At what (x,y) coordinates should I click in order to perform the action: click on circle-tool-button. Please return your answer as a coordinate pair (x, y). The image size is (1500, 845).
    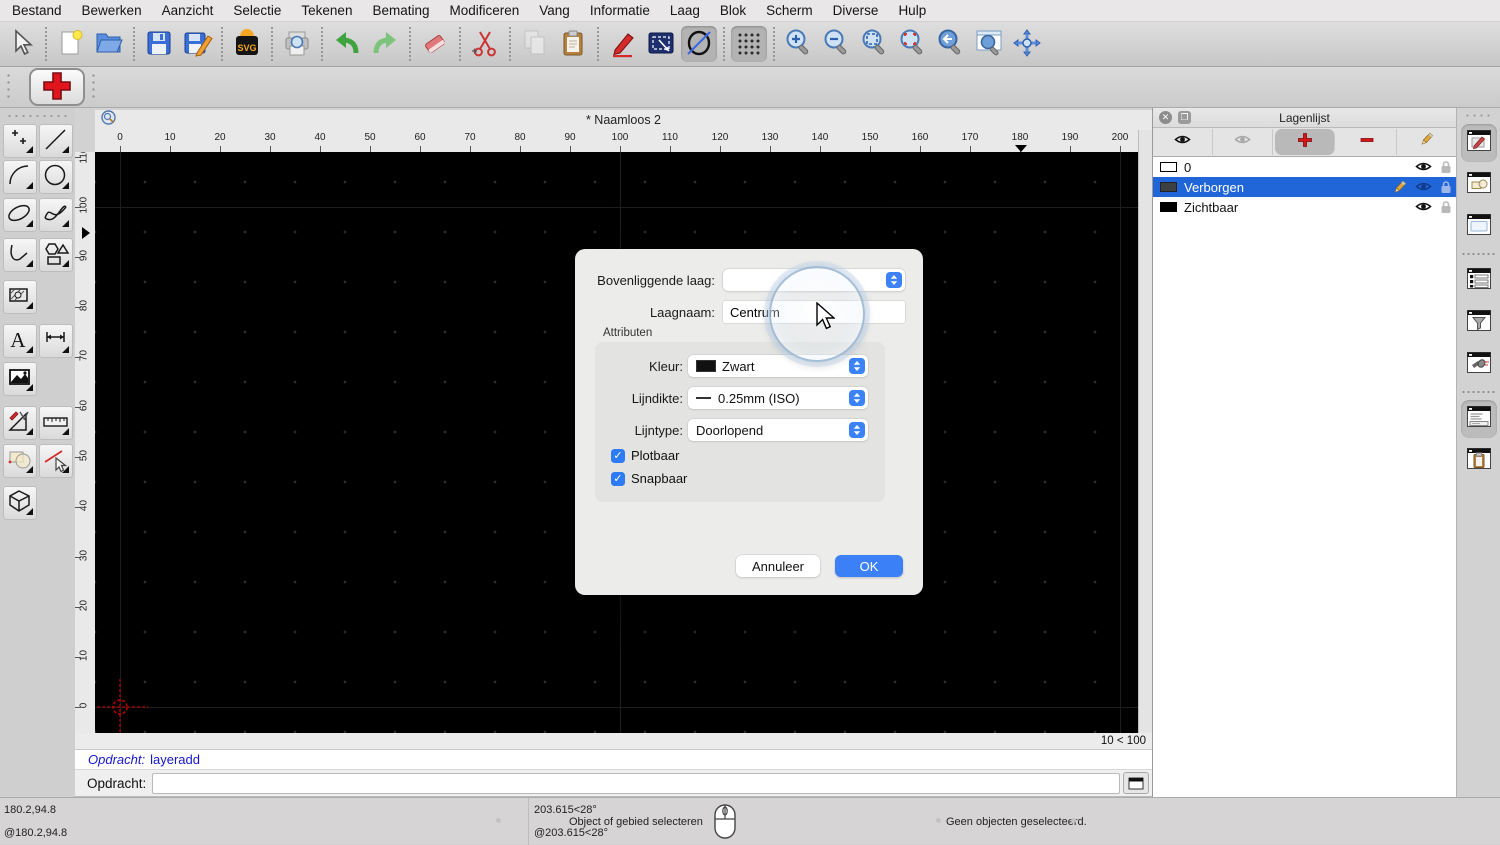
    Looking at the image, I should click on (56, 177).